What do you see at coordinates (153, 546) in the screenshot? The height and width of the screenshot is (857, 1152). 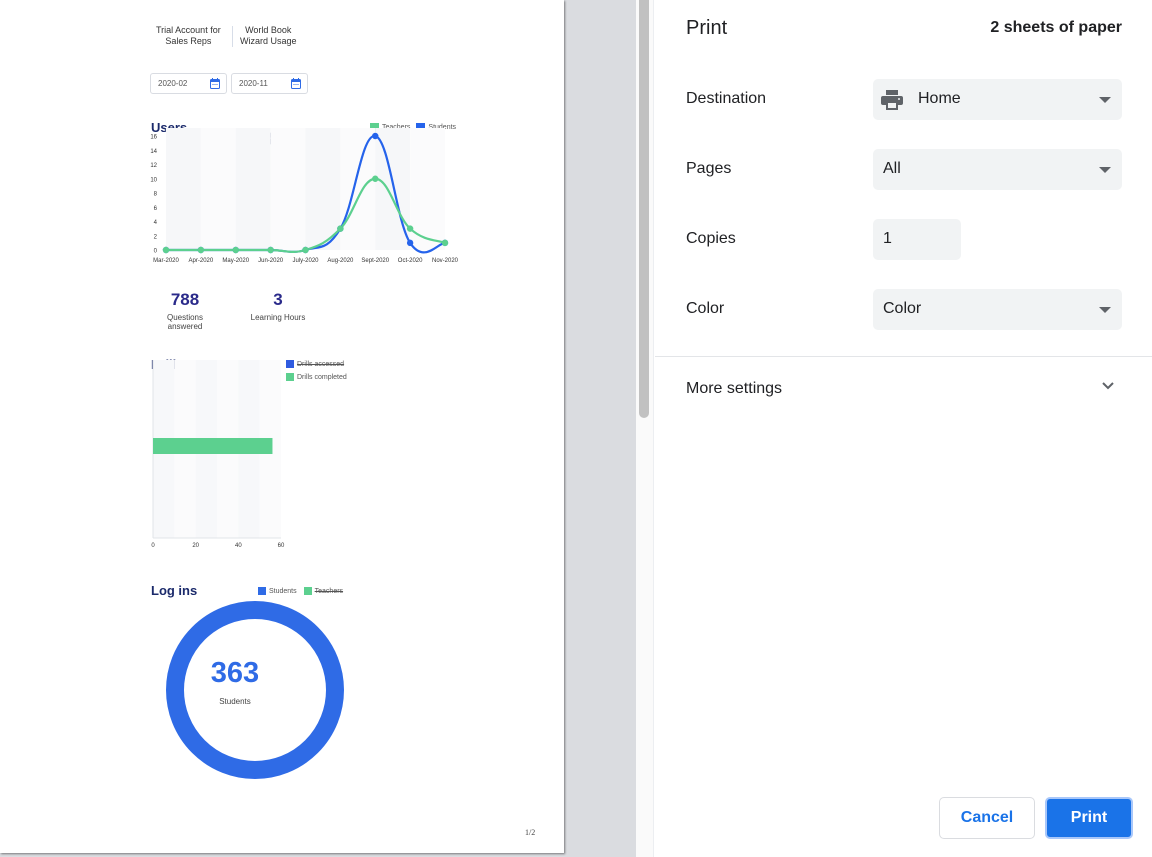 I see `x-tick-label: 0` at bounding box center [153, 546].